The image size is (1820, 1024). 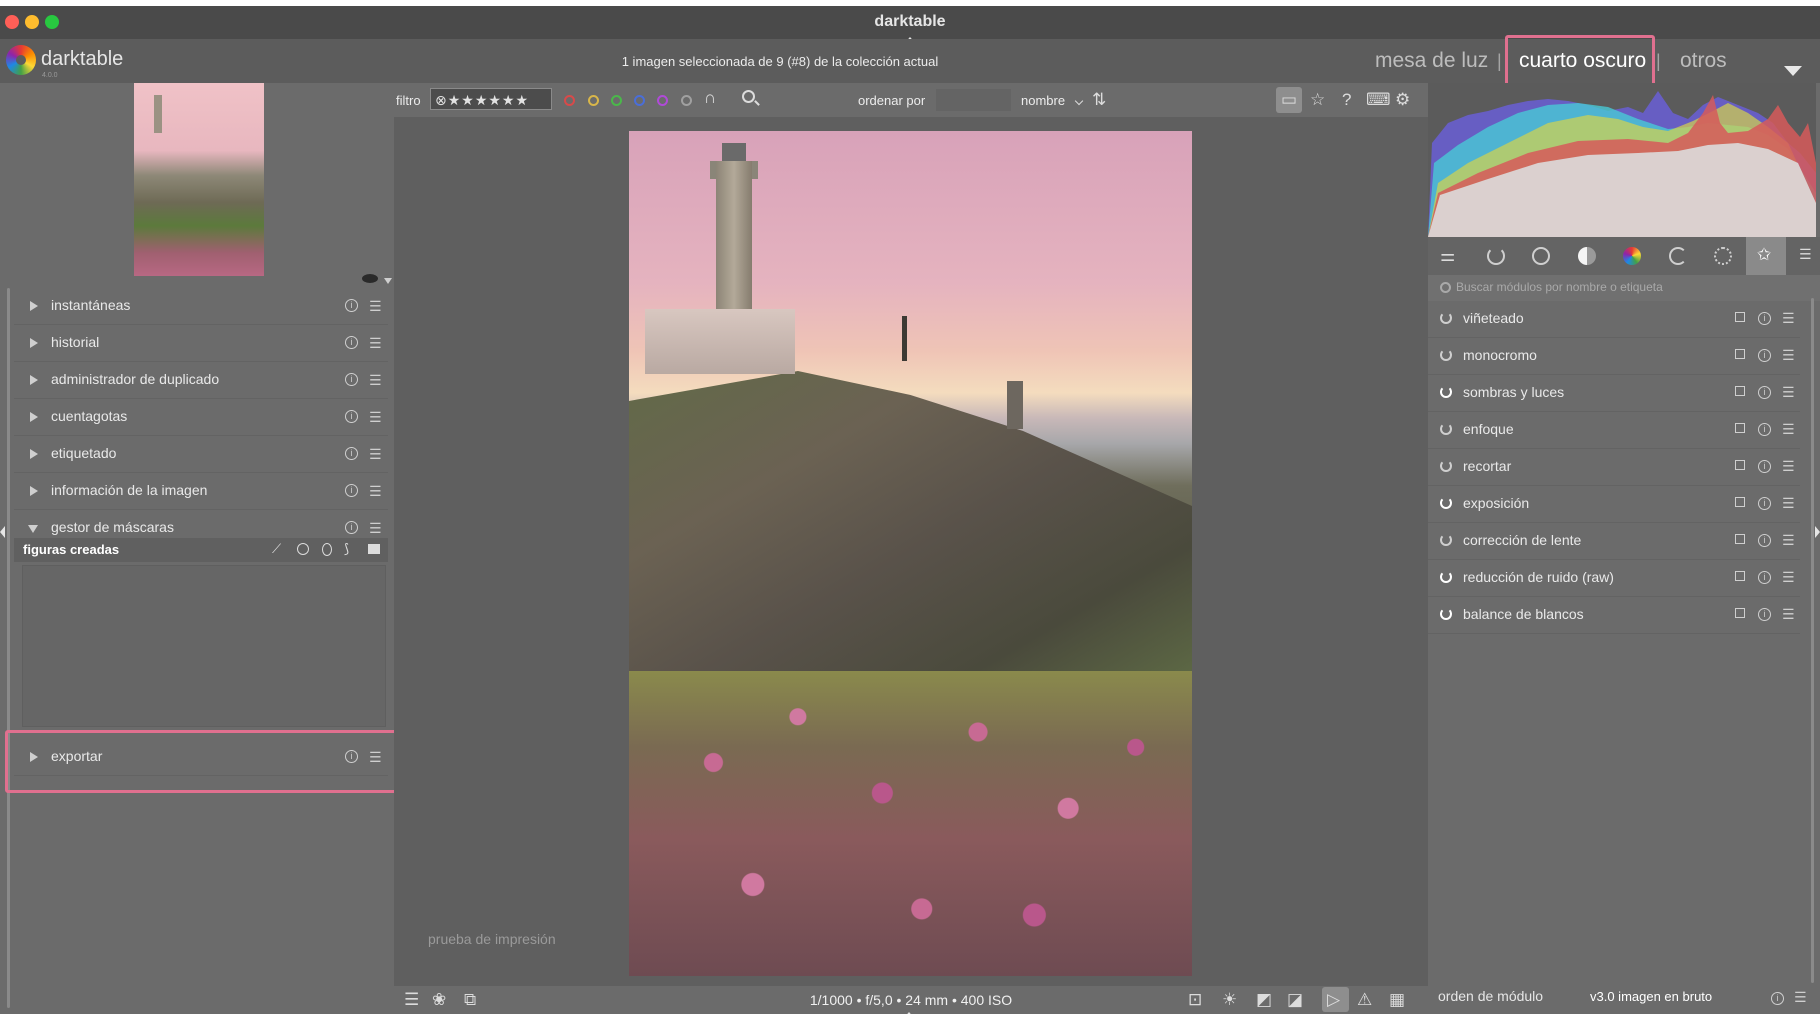 What do you see at coordinates (1397, 1000) in the screenshot?
I see `guides-icon: ▦` at bounding box center [1397, 1000].